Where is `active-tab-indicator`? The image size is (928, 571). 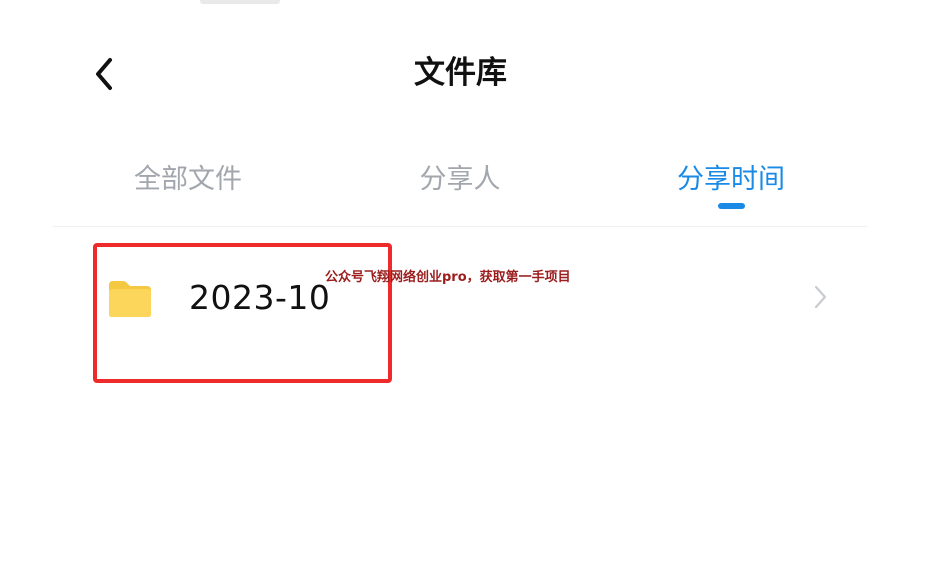
active-tab-indicator is located at coordinates (731, 206).